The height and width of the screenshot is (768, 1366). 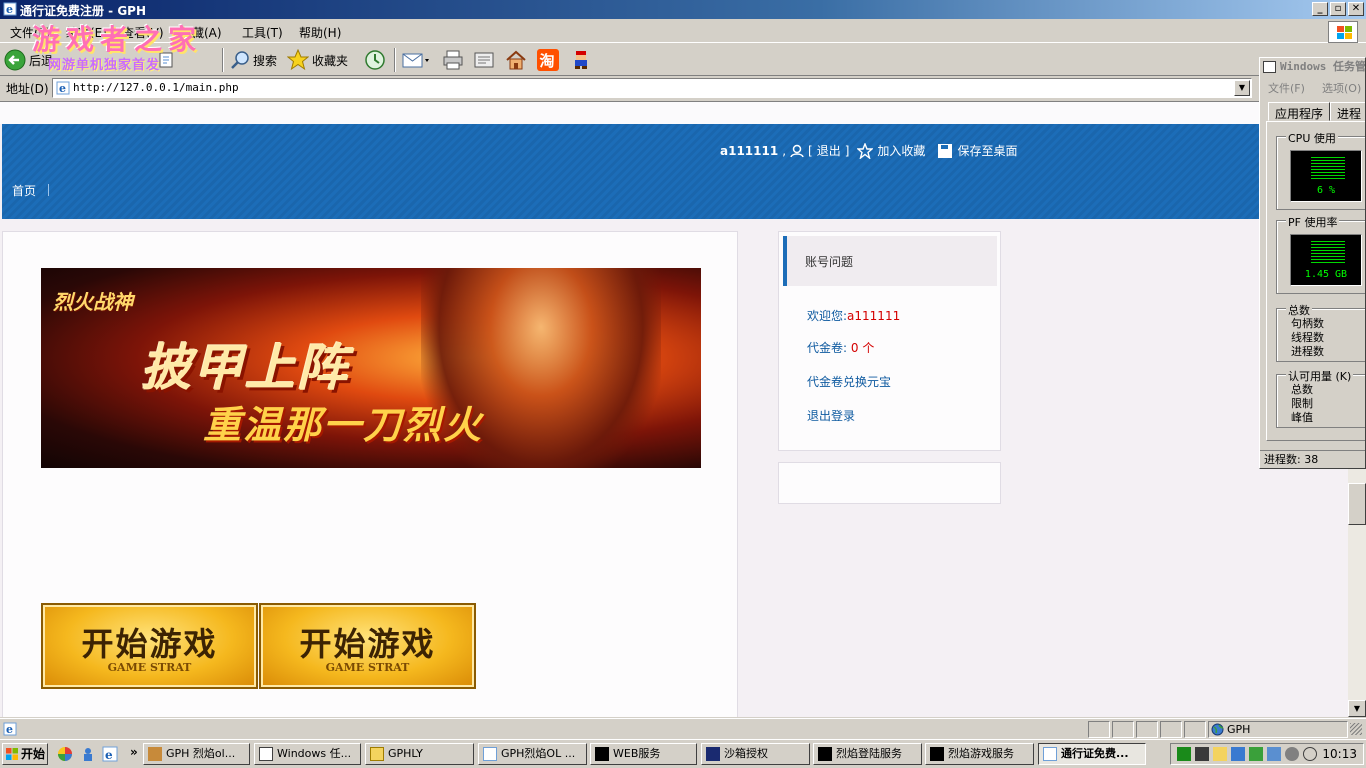 I want to click on nav-home-link: 首页, so click(x=24, y=190).